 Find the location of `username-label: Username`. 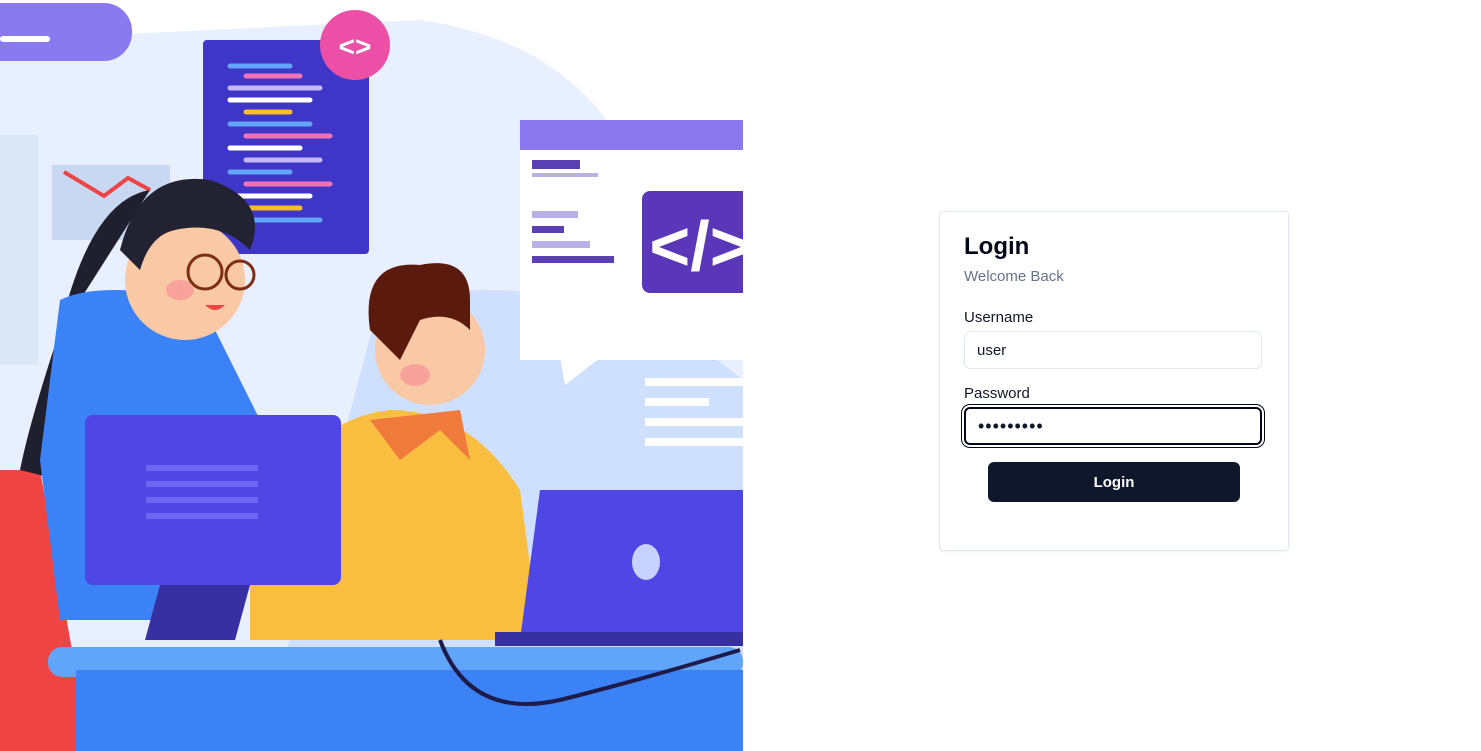

username-label: Username is located at coordinates (999, 317).